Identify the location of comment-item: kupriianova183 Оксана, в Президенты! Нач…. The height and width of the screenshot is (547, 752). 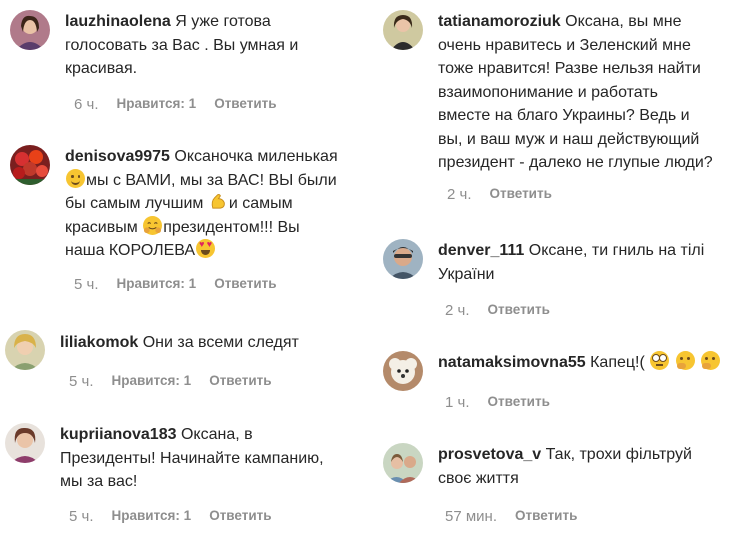
(185, 478).